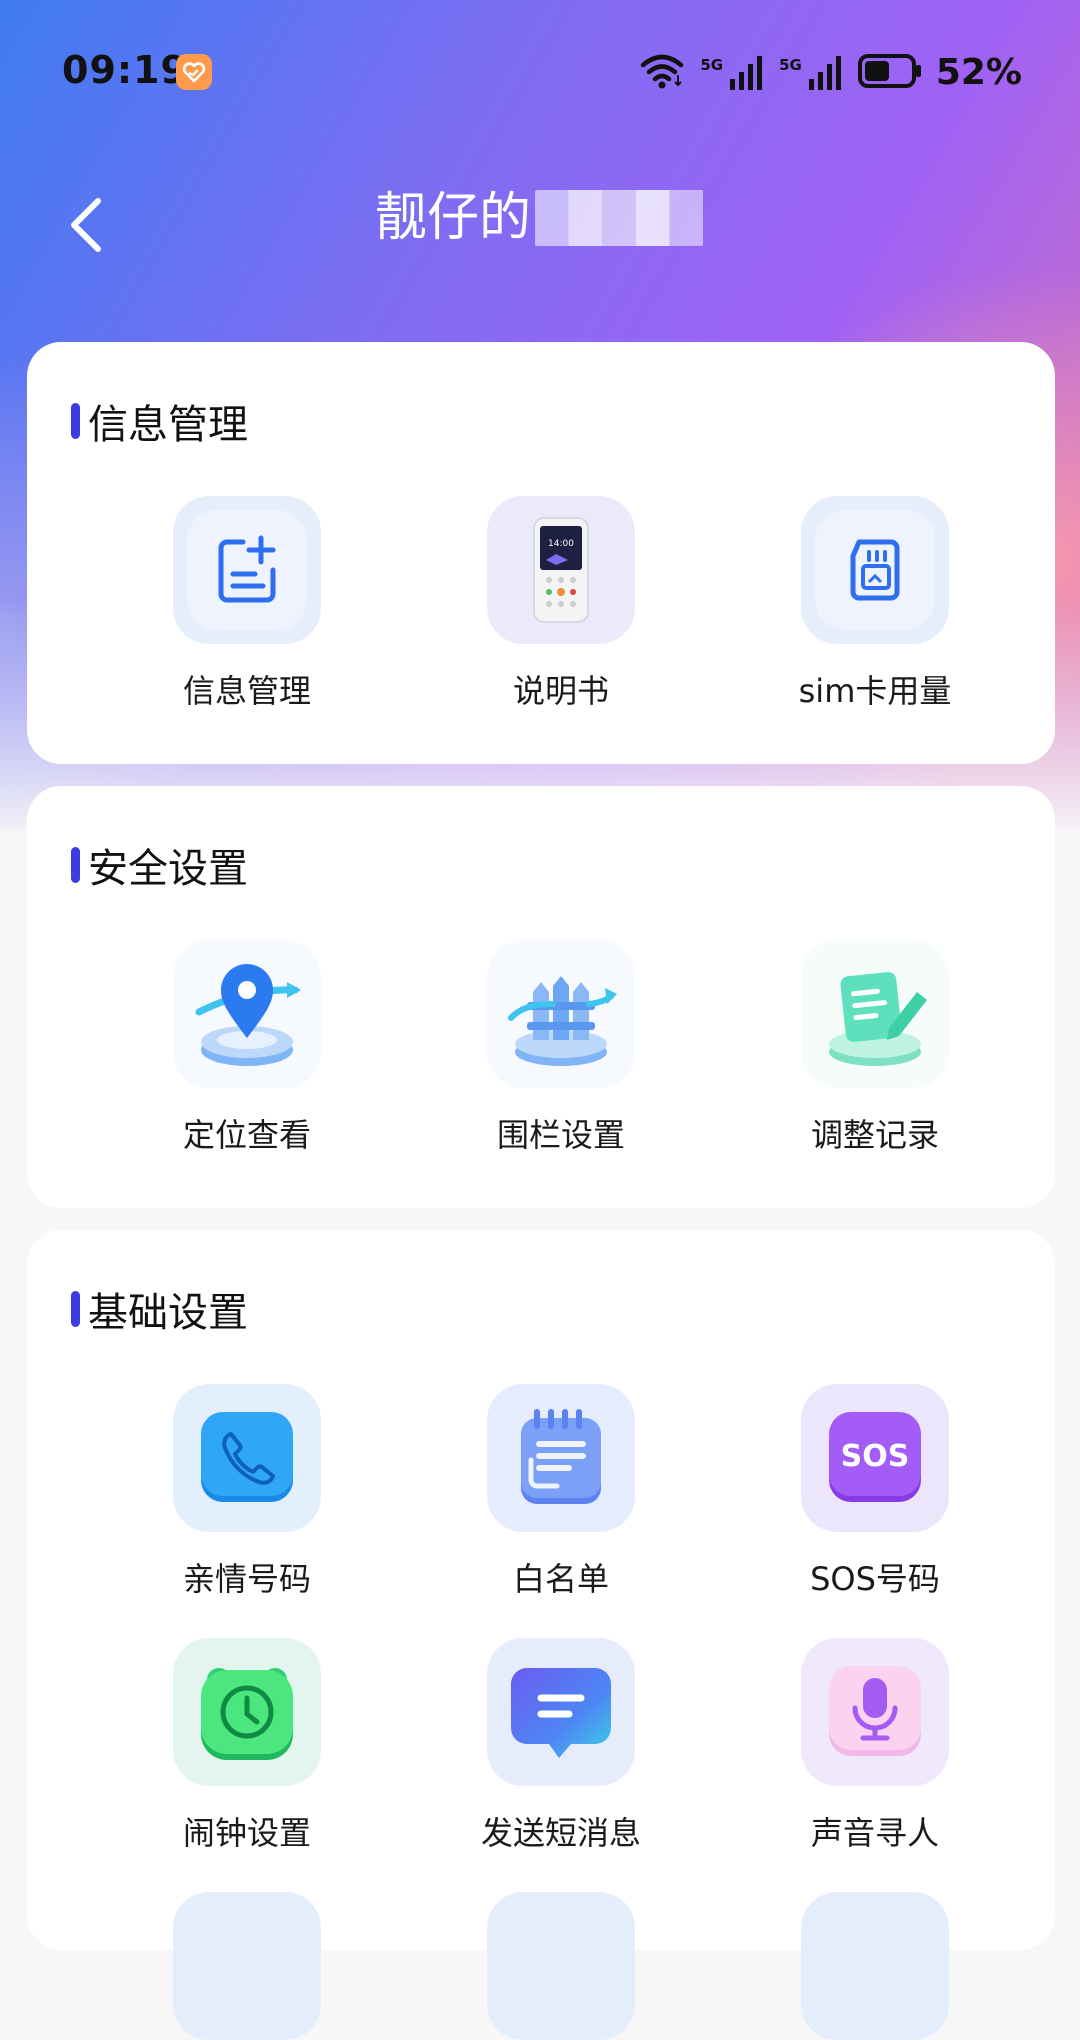  Describe the element at coordinates (875, 570) in the screenshot. I see `sim-card-icon` at that location.